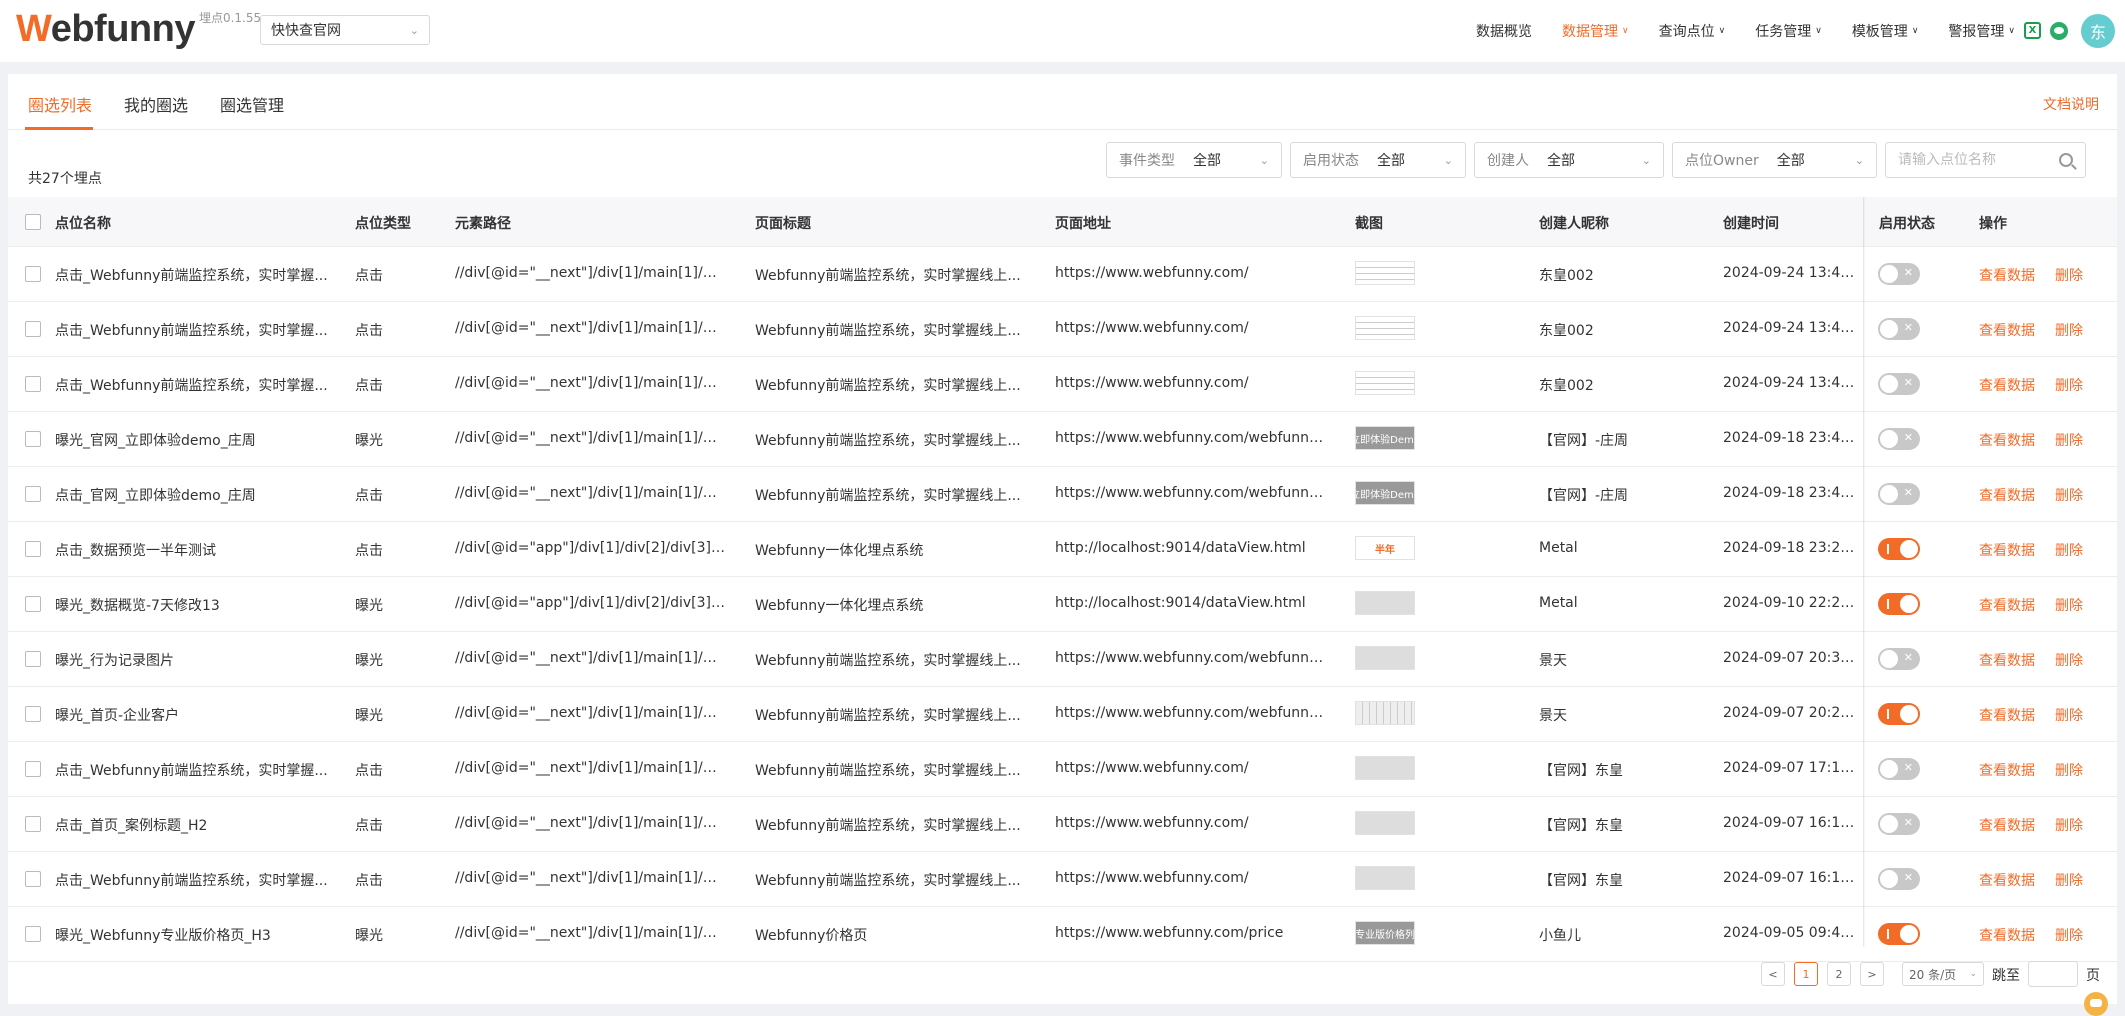 The image size is (2125, 1016). I want to click on excel-icon: X, so click(2032, 30).